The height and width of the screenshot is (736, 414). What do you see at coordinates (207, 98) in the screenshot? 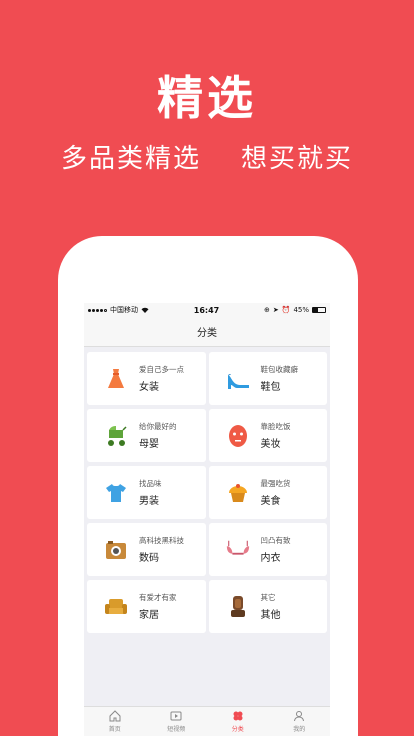
I see `hero-title: 精选` at bounding box center [207, 98].